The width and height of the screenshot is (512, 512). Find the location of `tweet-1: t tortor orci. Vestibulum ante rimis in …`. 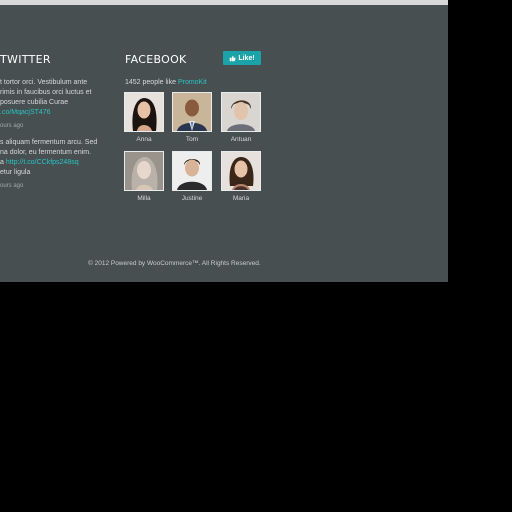

tweet-1: t tortor orci. Vestibulum ante rimis in … is located at coordinates (56, 98).